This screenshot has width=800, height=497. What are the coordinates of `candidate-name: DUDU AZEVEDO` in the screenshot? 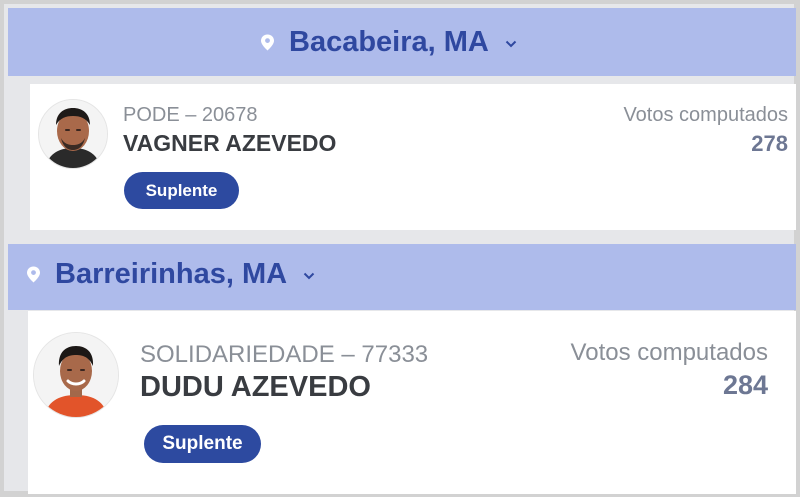 It's located at (255, 387).